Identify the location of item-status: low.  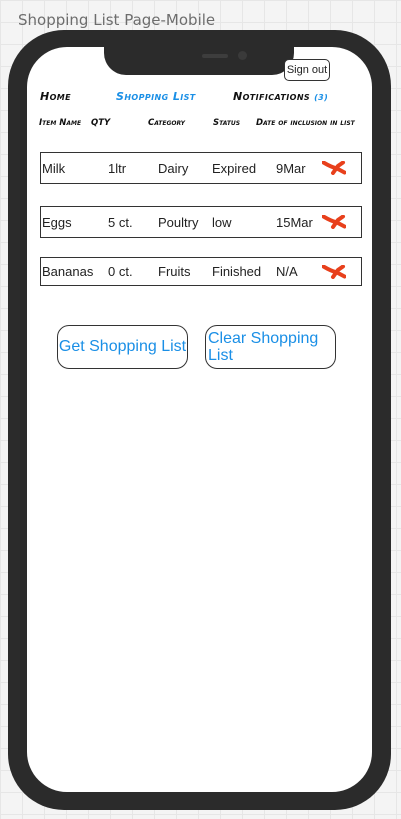
(222, 222).